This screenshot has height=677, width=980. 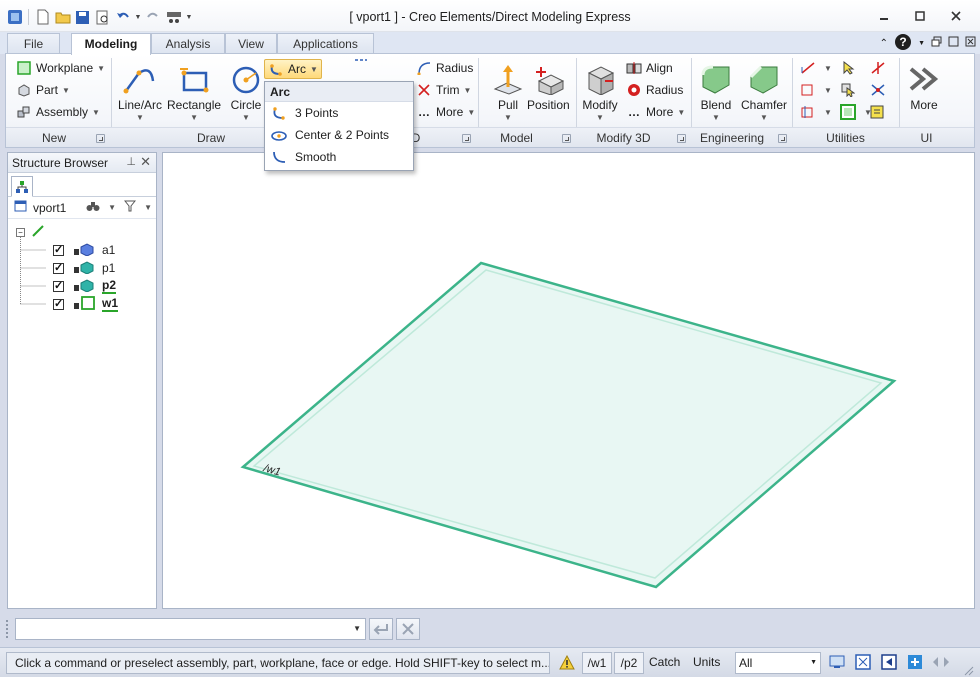 I want to click on utility-select-button, so click(x=850, y=68).